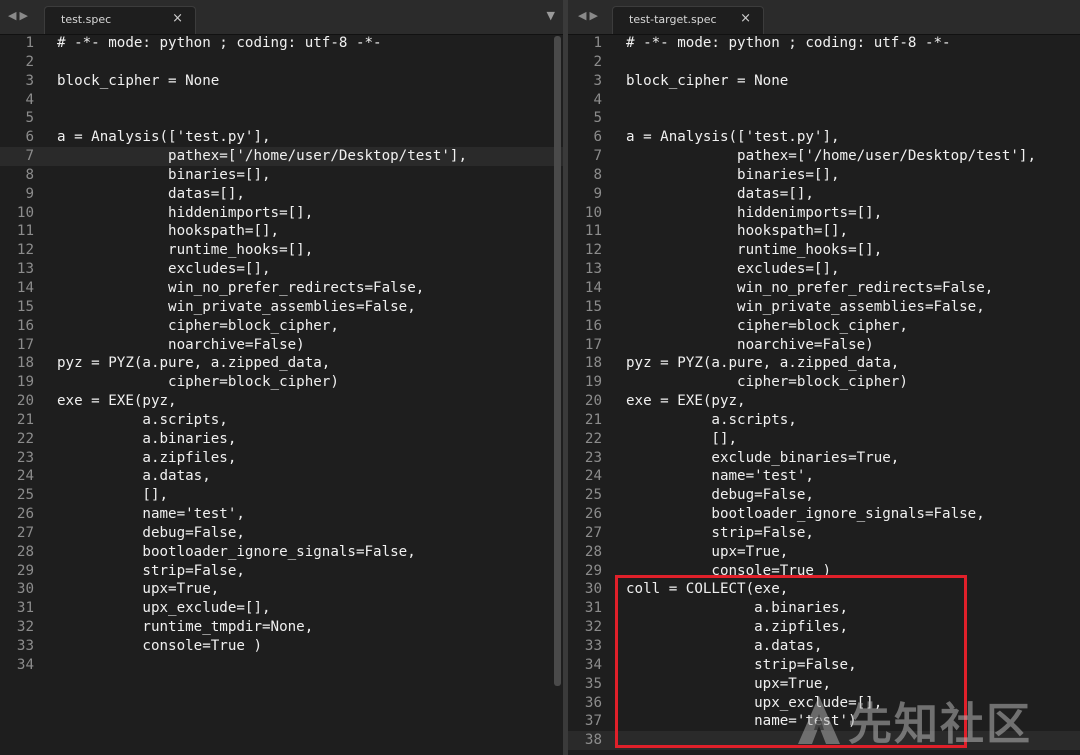 The image size is (1080, 755). Describe the element at coordinates (824, 514) in the screenshot. I see `code-line: 26 bootloader_ignore_signals=False,` at that location.